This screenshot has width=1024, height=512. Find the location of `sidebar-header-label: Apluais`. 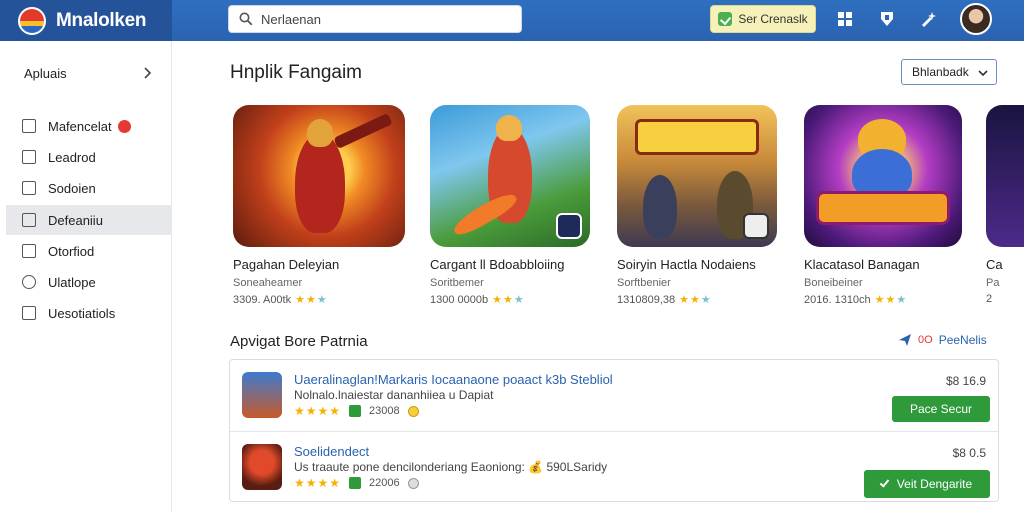

sidebar-header-label: Apluais is located at coordinates (45, 73).